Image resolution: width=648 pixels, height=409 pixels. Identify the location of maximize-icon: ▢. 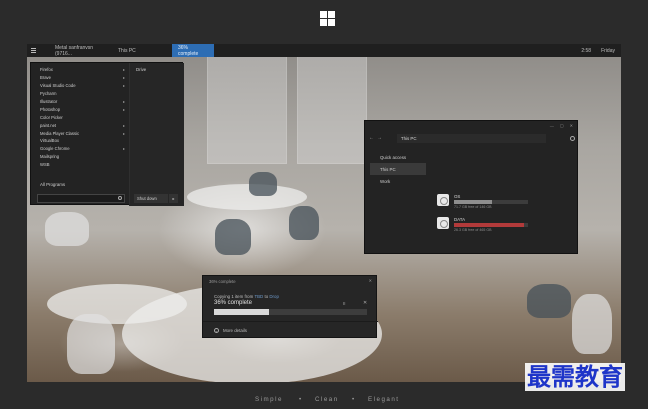
(562, 125).